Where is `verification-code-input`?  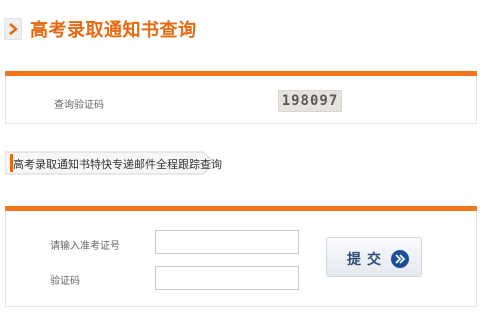 verification-code-input is located at coordinates (227, 278).